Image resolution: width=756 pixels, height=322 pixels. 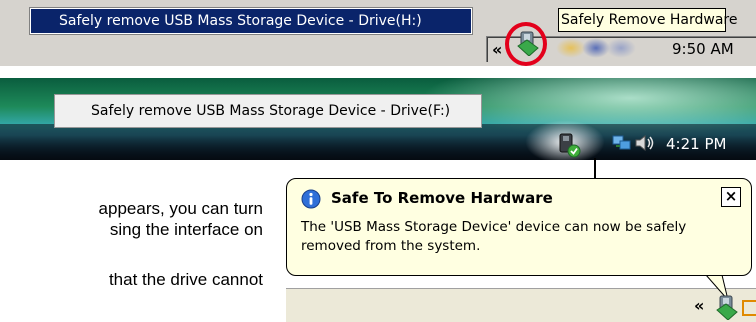 What do you see at coordinates (648, 20) in the screenshot?
I see `safely-remove-tooltip: Safely Remove Hardware` at bounding box center [648, 20].